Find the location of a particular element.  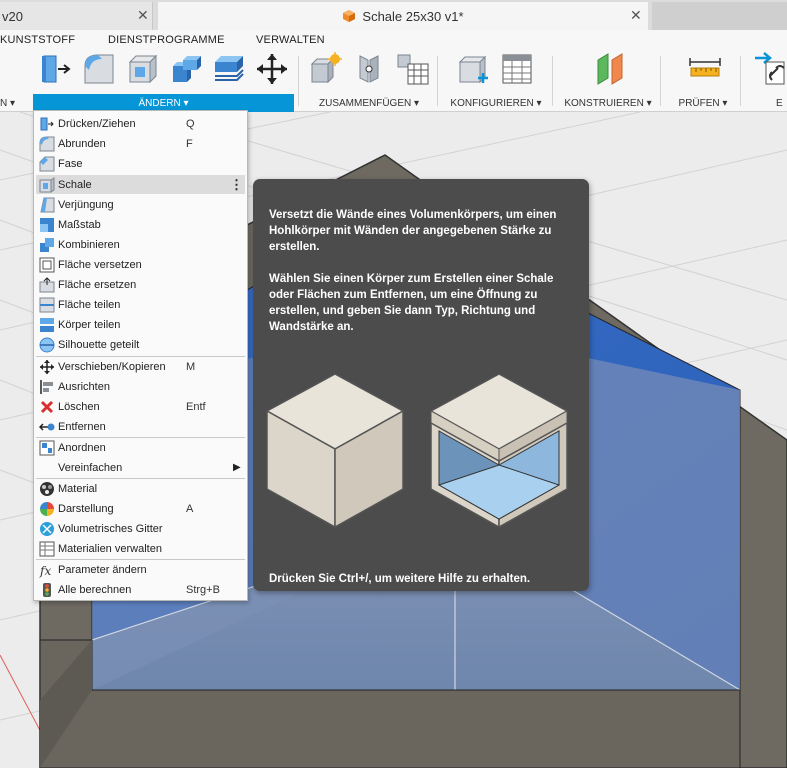

menu-item-label: Kombinieren is located at coordinates (89, 244).